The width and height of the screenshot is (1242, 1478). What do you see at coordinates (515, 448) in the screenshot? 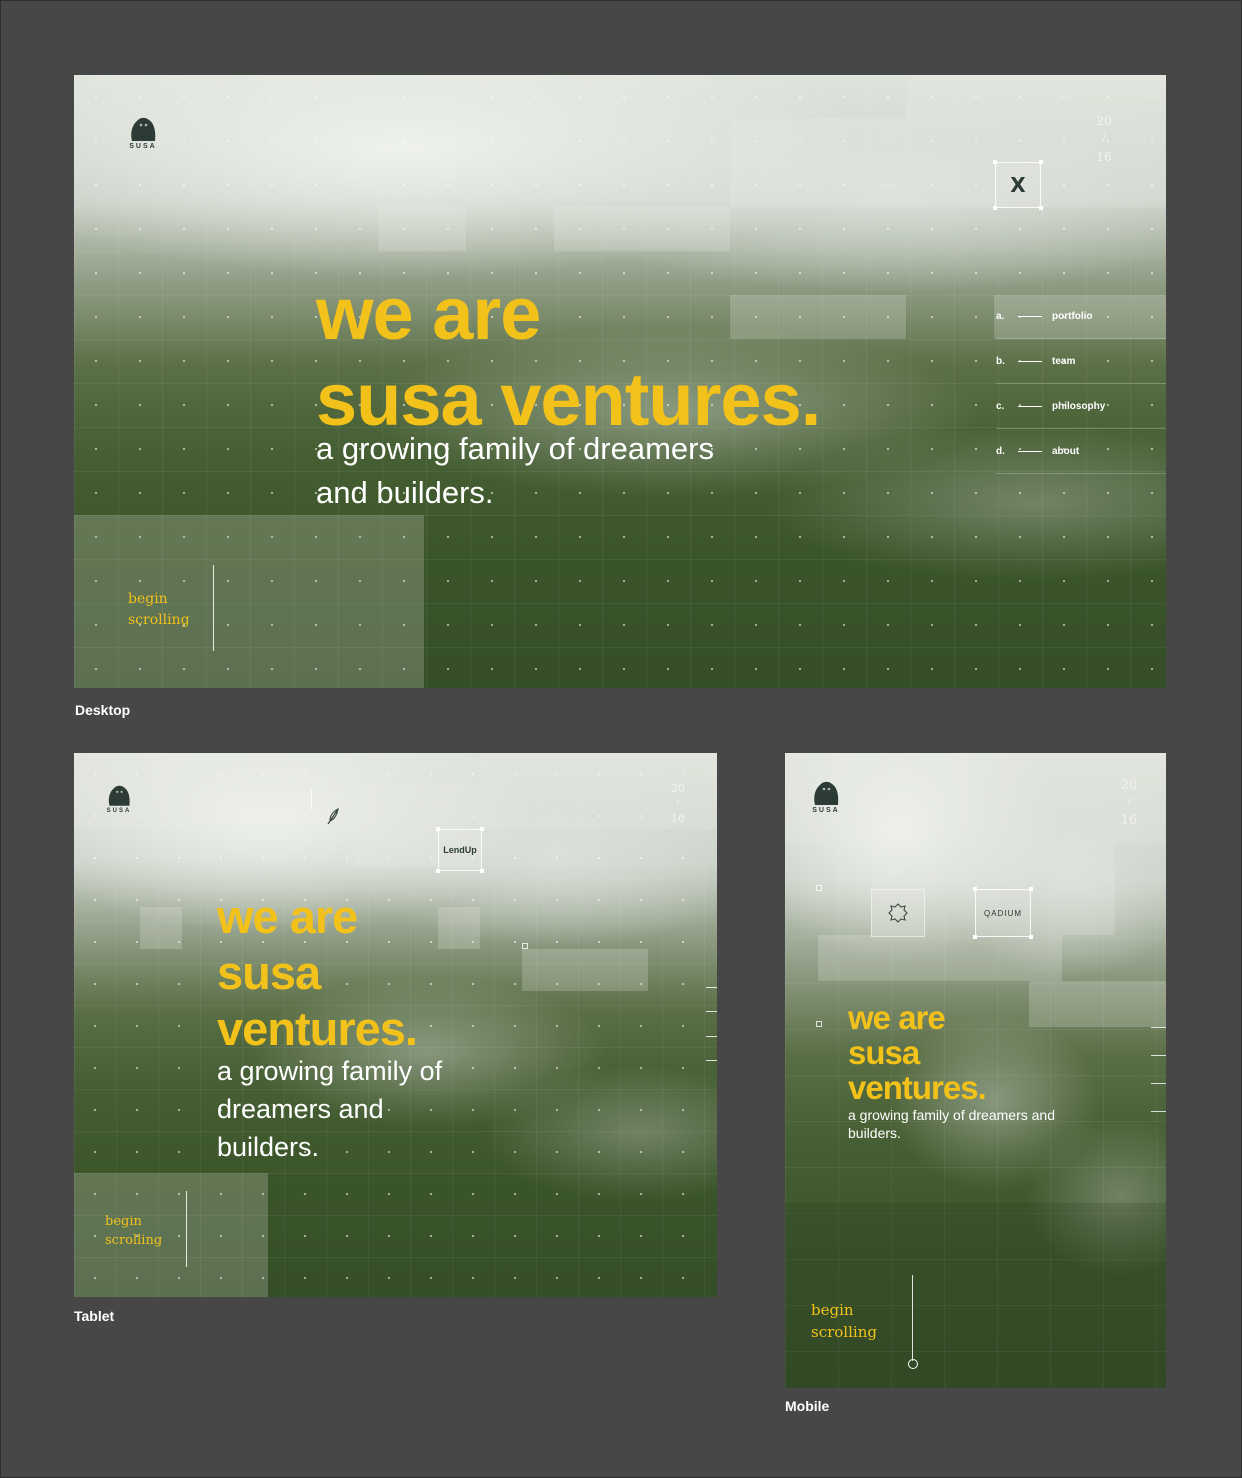
I see `tagline-line-1: a growing family of dreamers` at bounding box center [515, 448].